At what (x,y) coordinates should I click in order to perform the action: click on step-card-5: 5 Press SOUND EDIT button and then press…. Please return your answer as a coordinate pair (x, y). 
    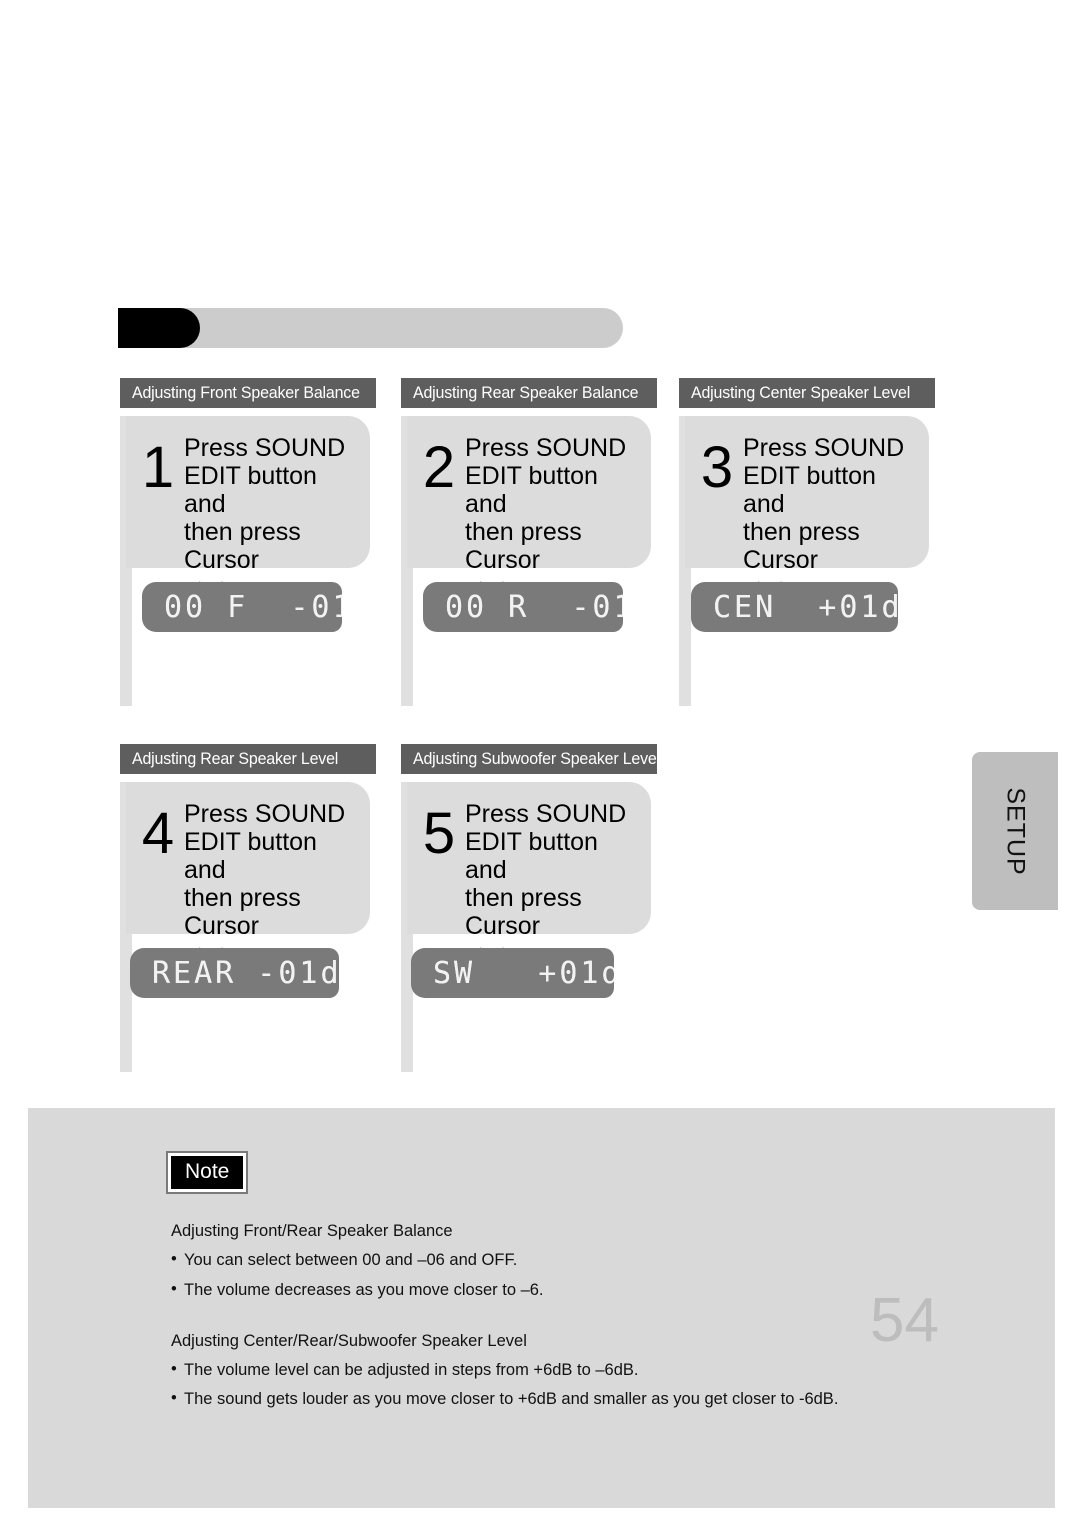
    Looking at the image, I should click on (529, 874).